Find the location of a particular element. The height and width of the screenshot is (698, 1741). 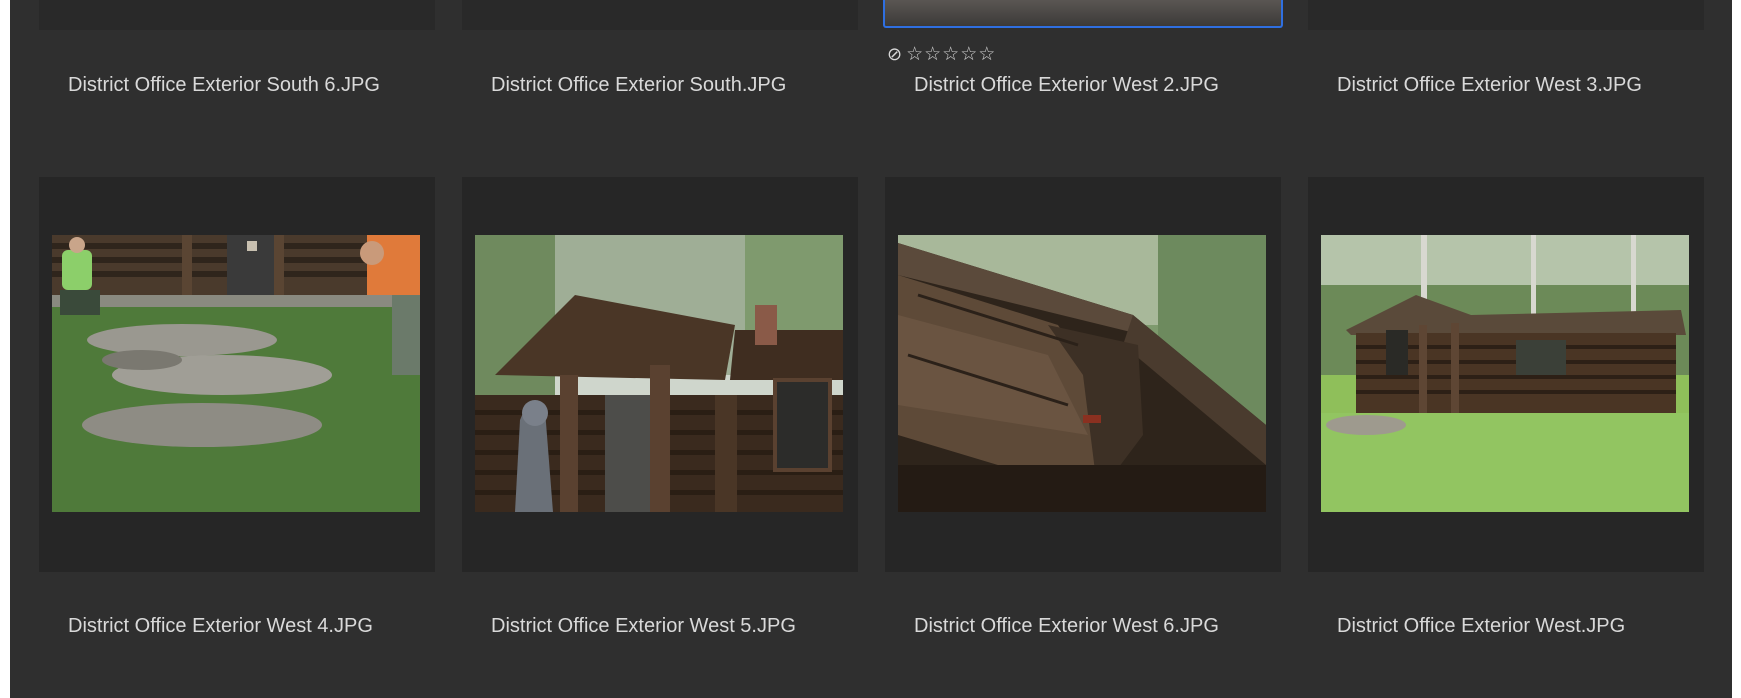

file-name: District Office Exterior South 6.JPG is located at coordinates (224, 85).